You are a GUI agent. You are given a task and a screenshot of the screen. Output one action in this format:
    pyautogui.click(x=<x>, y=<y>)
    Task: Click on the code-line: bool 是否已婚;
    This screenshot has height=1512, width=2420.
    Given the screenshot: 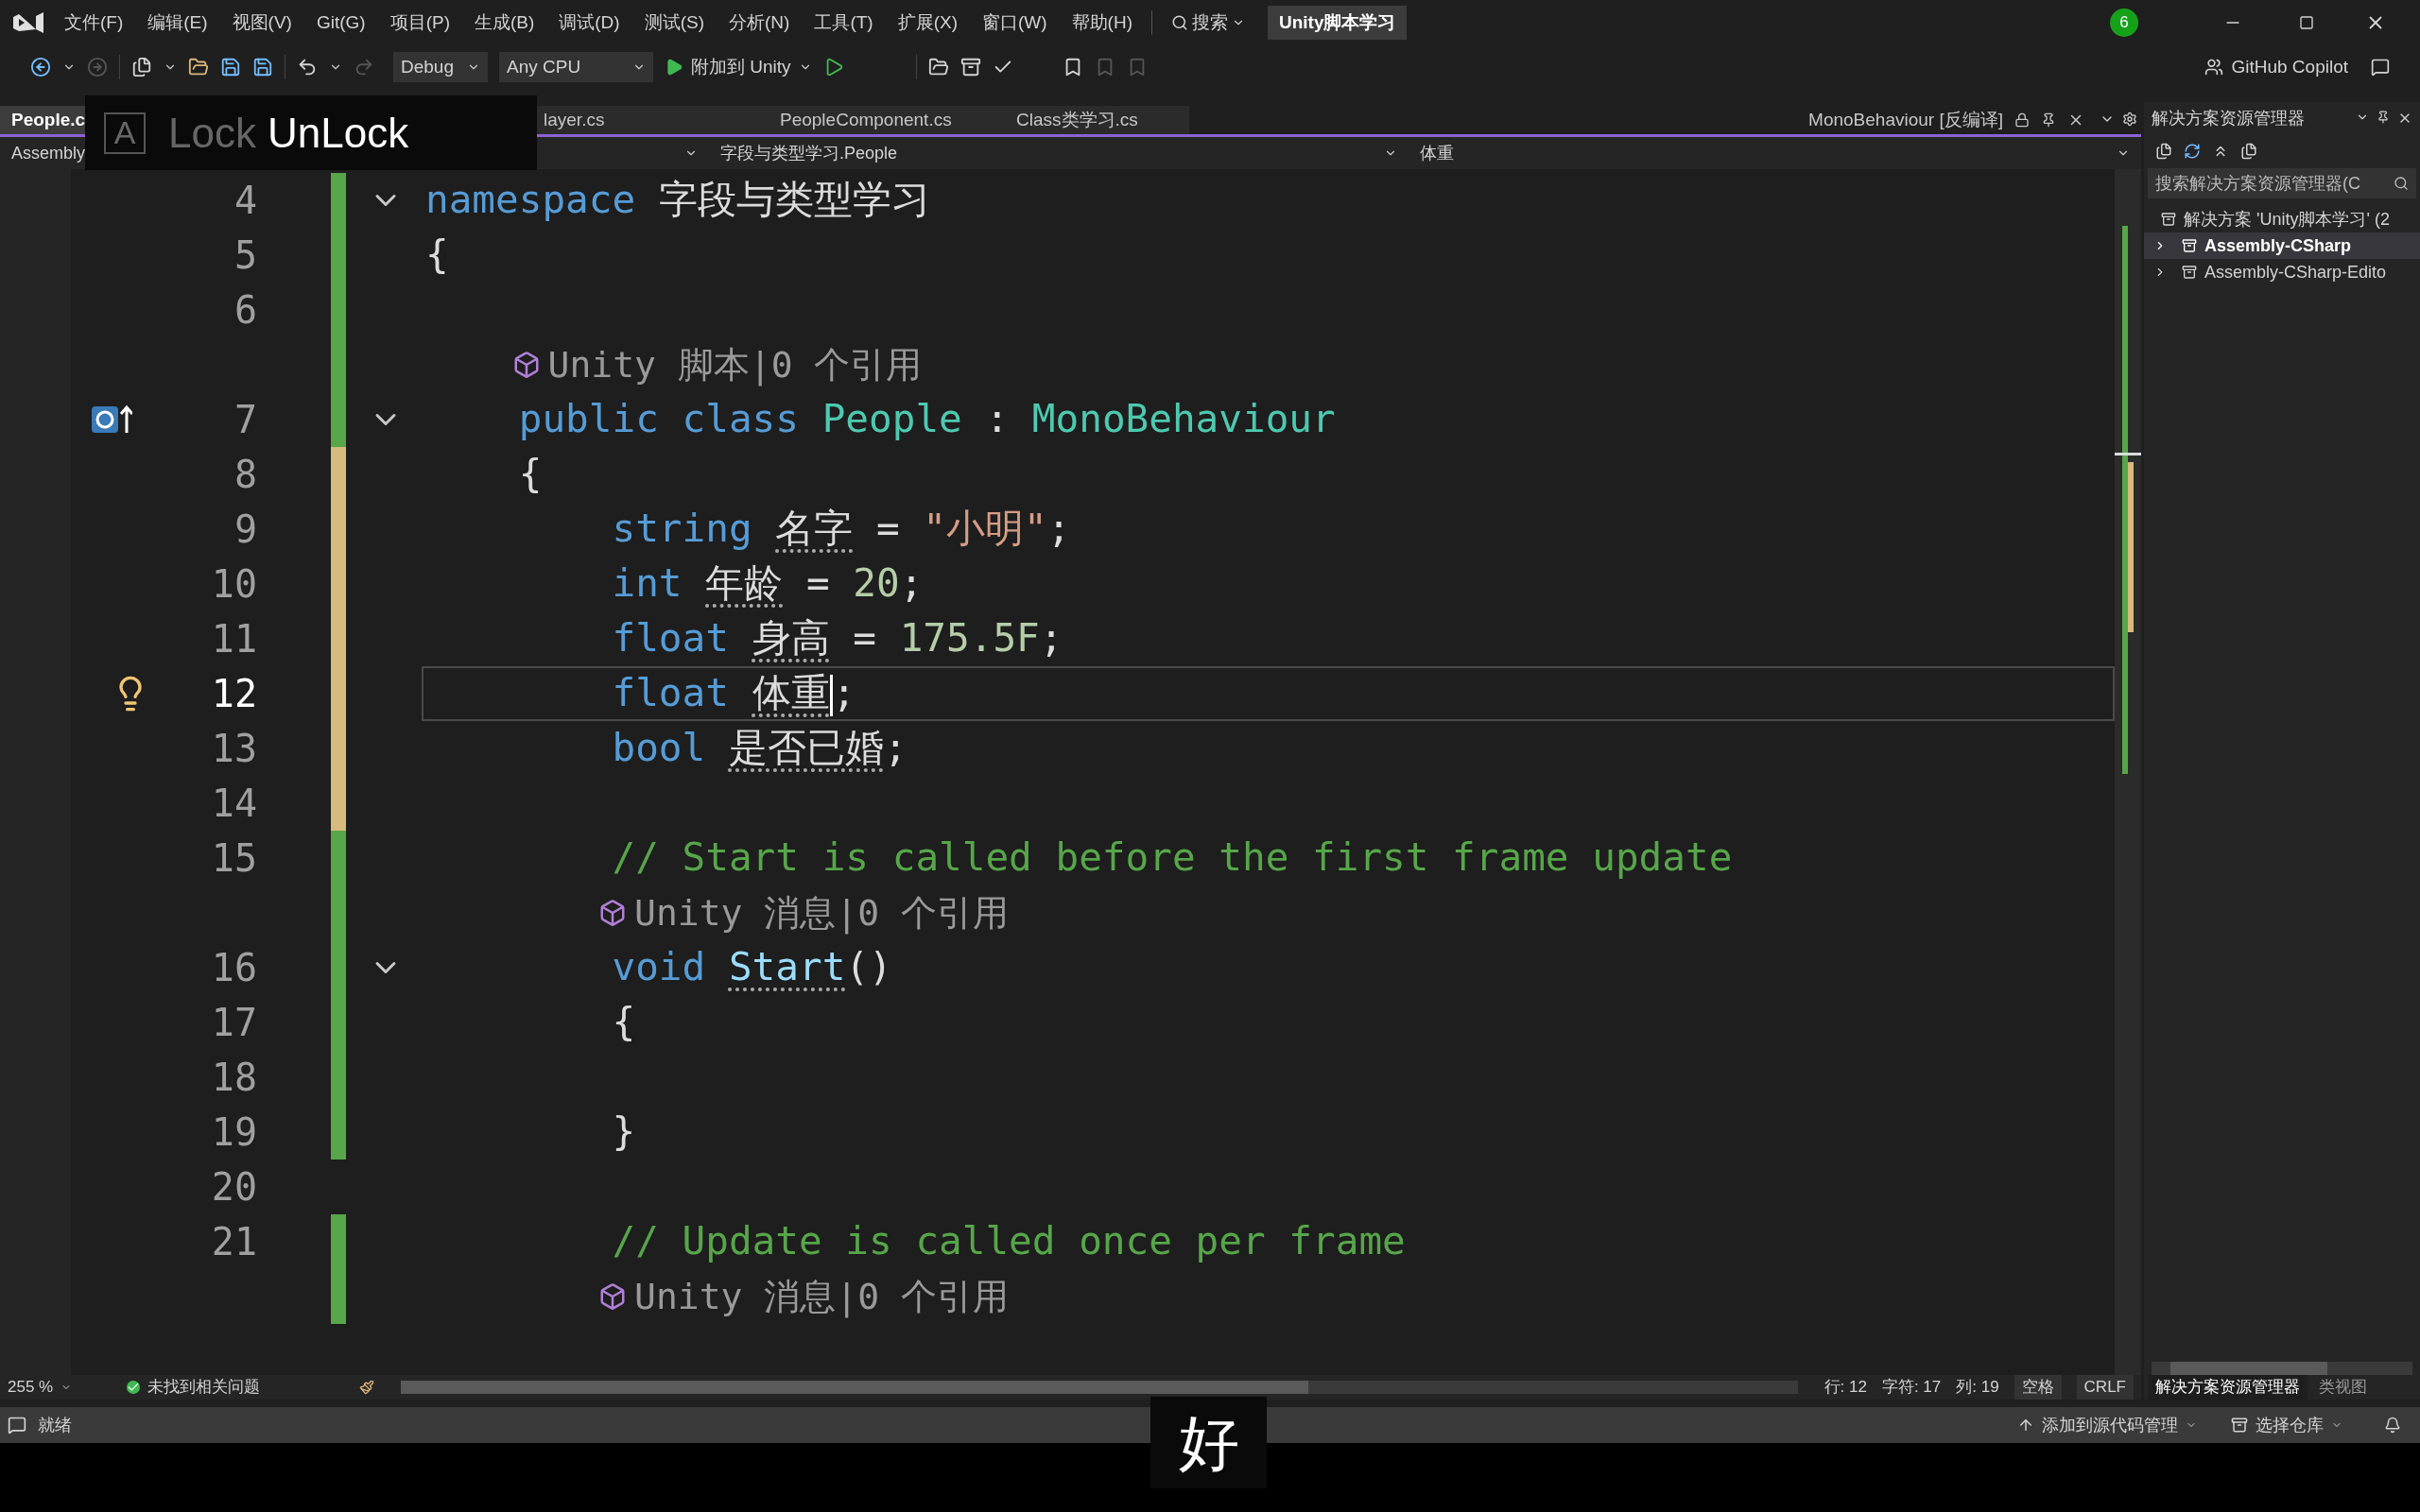 What is the action you would take?
    pyautogui.click(x=760, y=748)
    